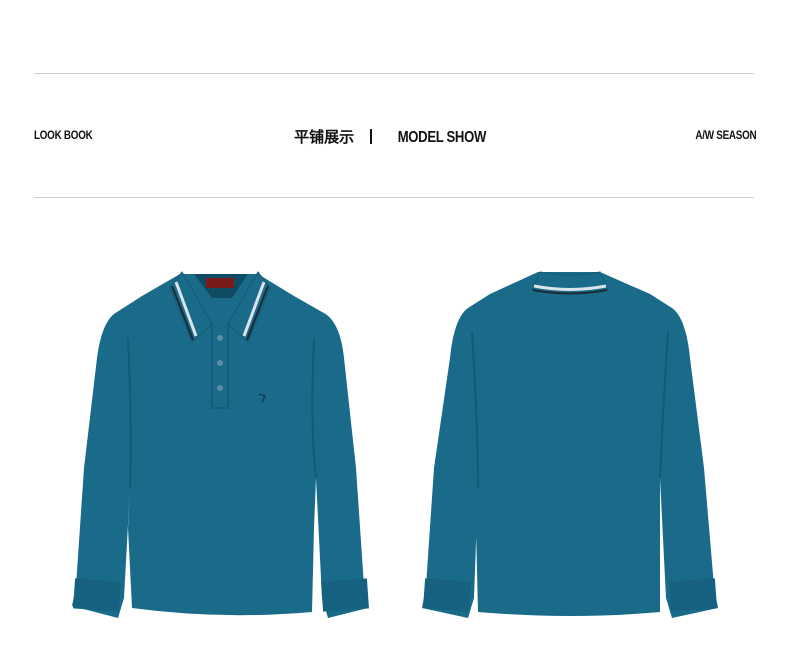  Describe the element at coordinates (394, 73) in the screenshot. I see `top-divider` at that location.